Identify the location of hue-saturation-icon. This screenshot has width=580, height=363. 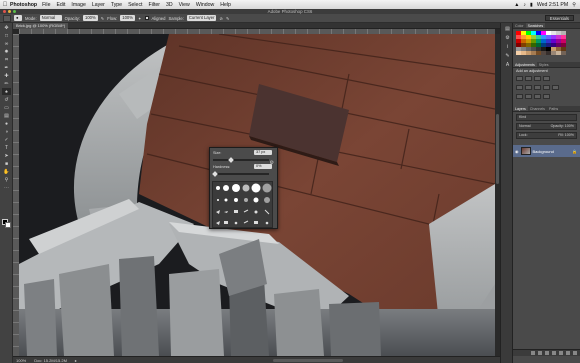
(528, 87).